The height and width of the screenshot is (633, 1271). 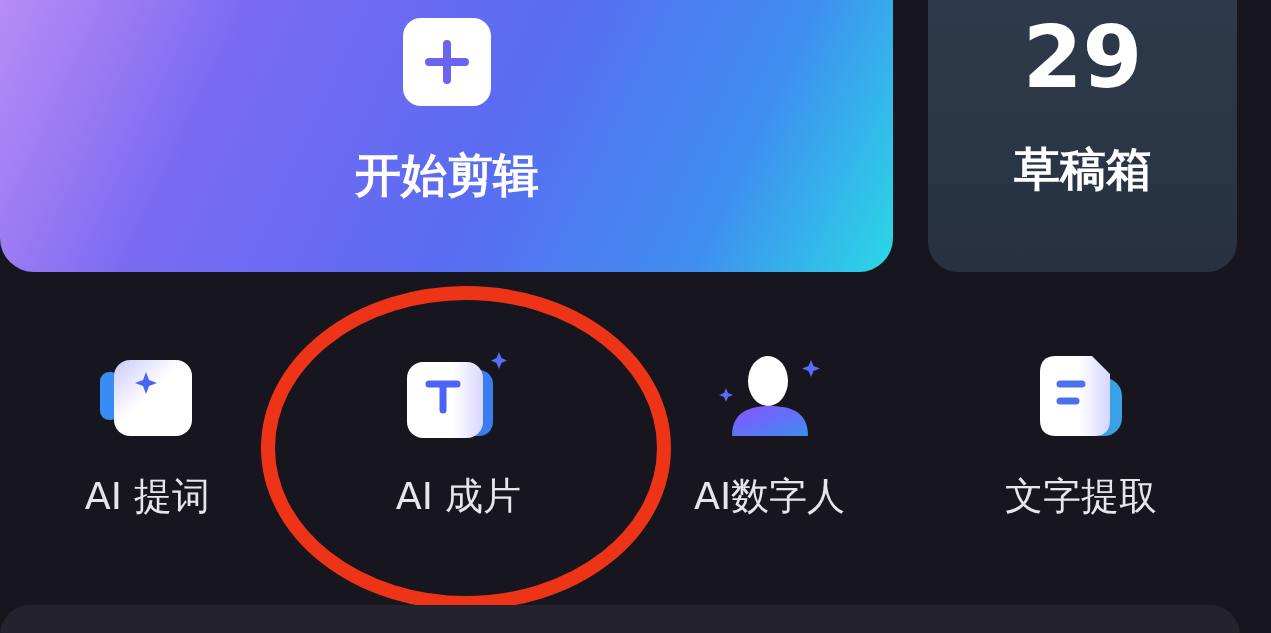 I want to click on plus-icon, so click(x=446, y=62).